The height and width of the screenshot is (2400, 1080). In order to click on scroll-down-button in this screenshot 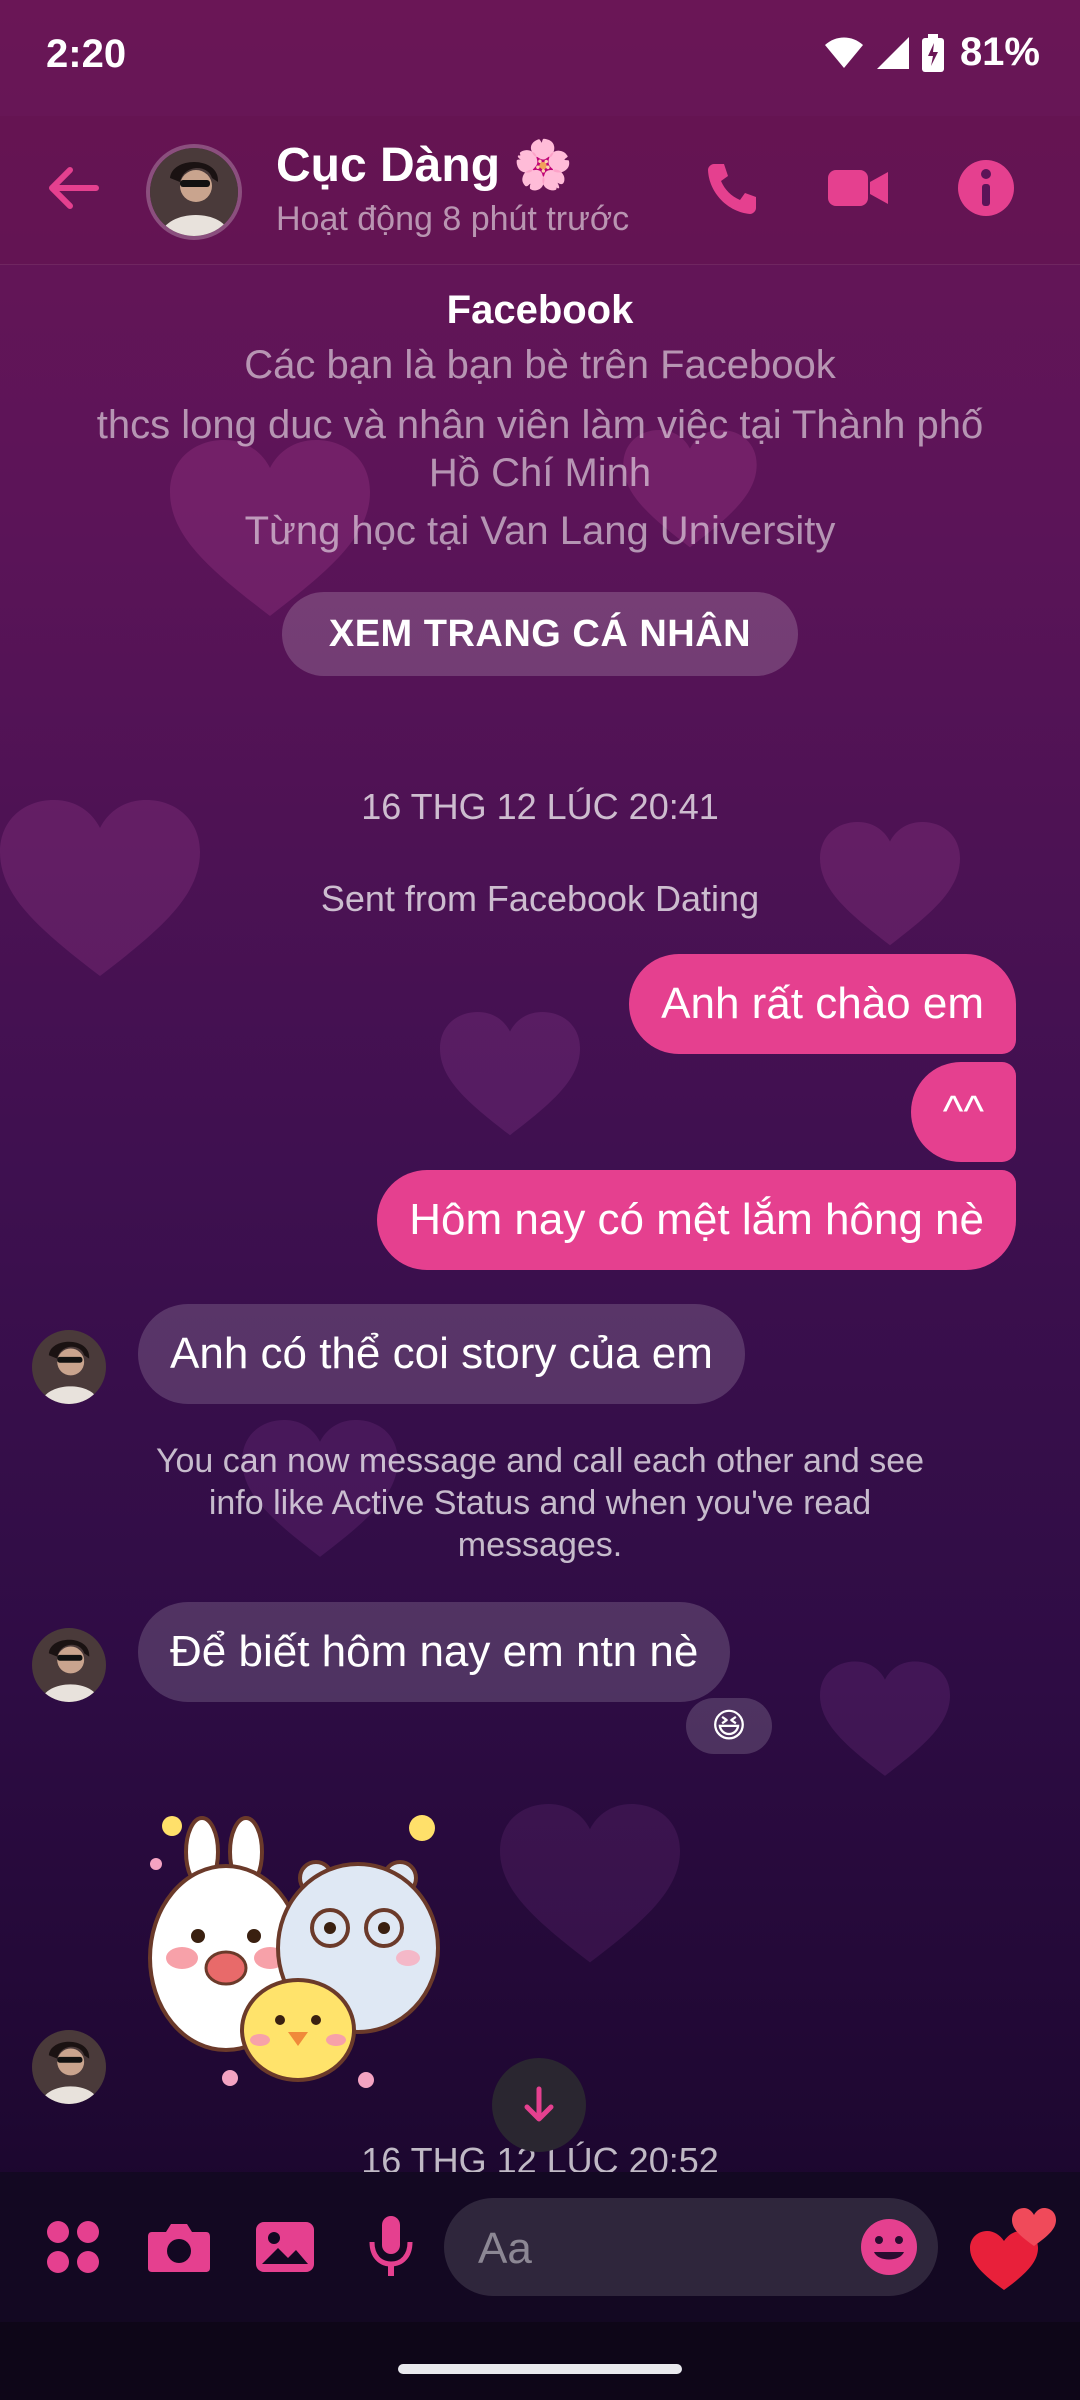, I will do `click(539, 2105)`.